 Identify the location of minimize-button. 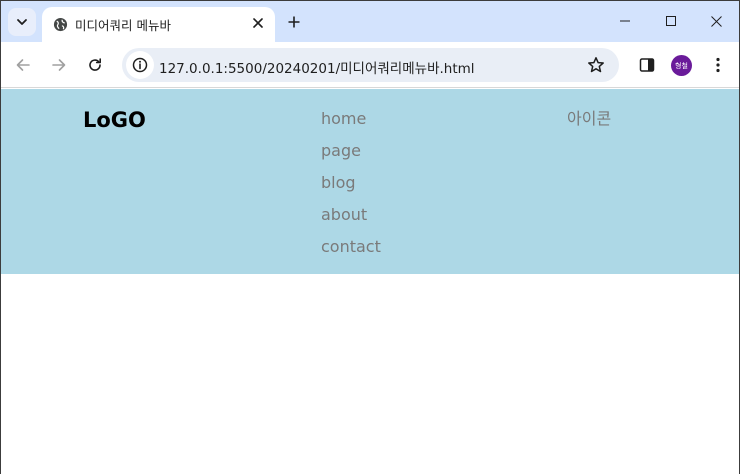
(625, 21).